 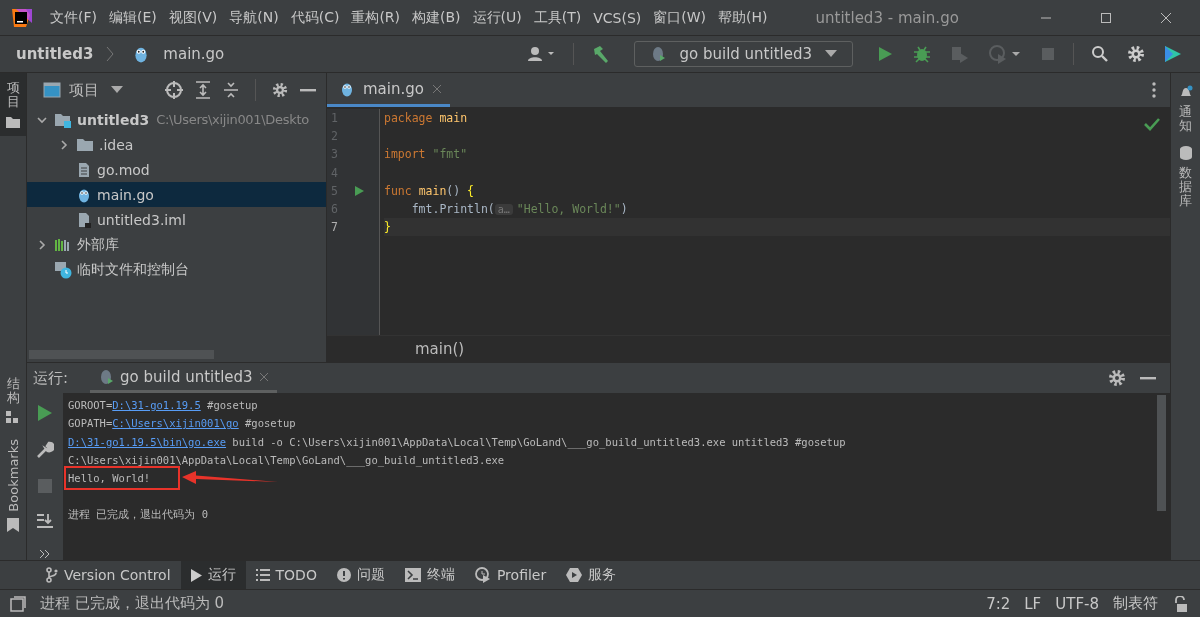 I want to click on menu-item: 视图(V), so click(x=193, y=17).